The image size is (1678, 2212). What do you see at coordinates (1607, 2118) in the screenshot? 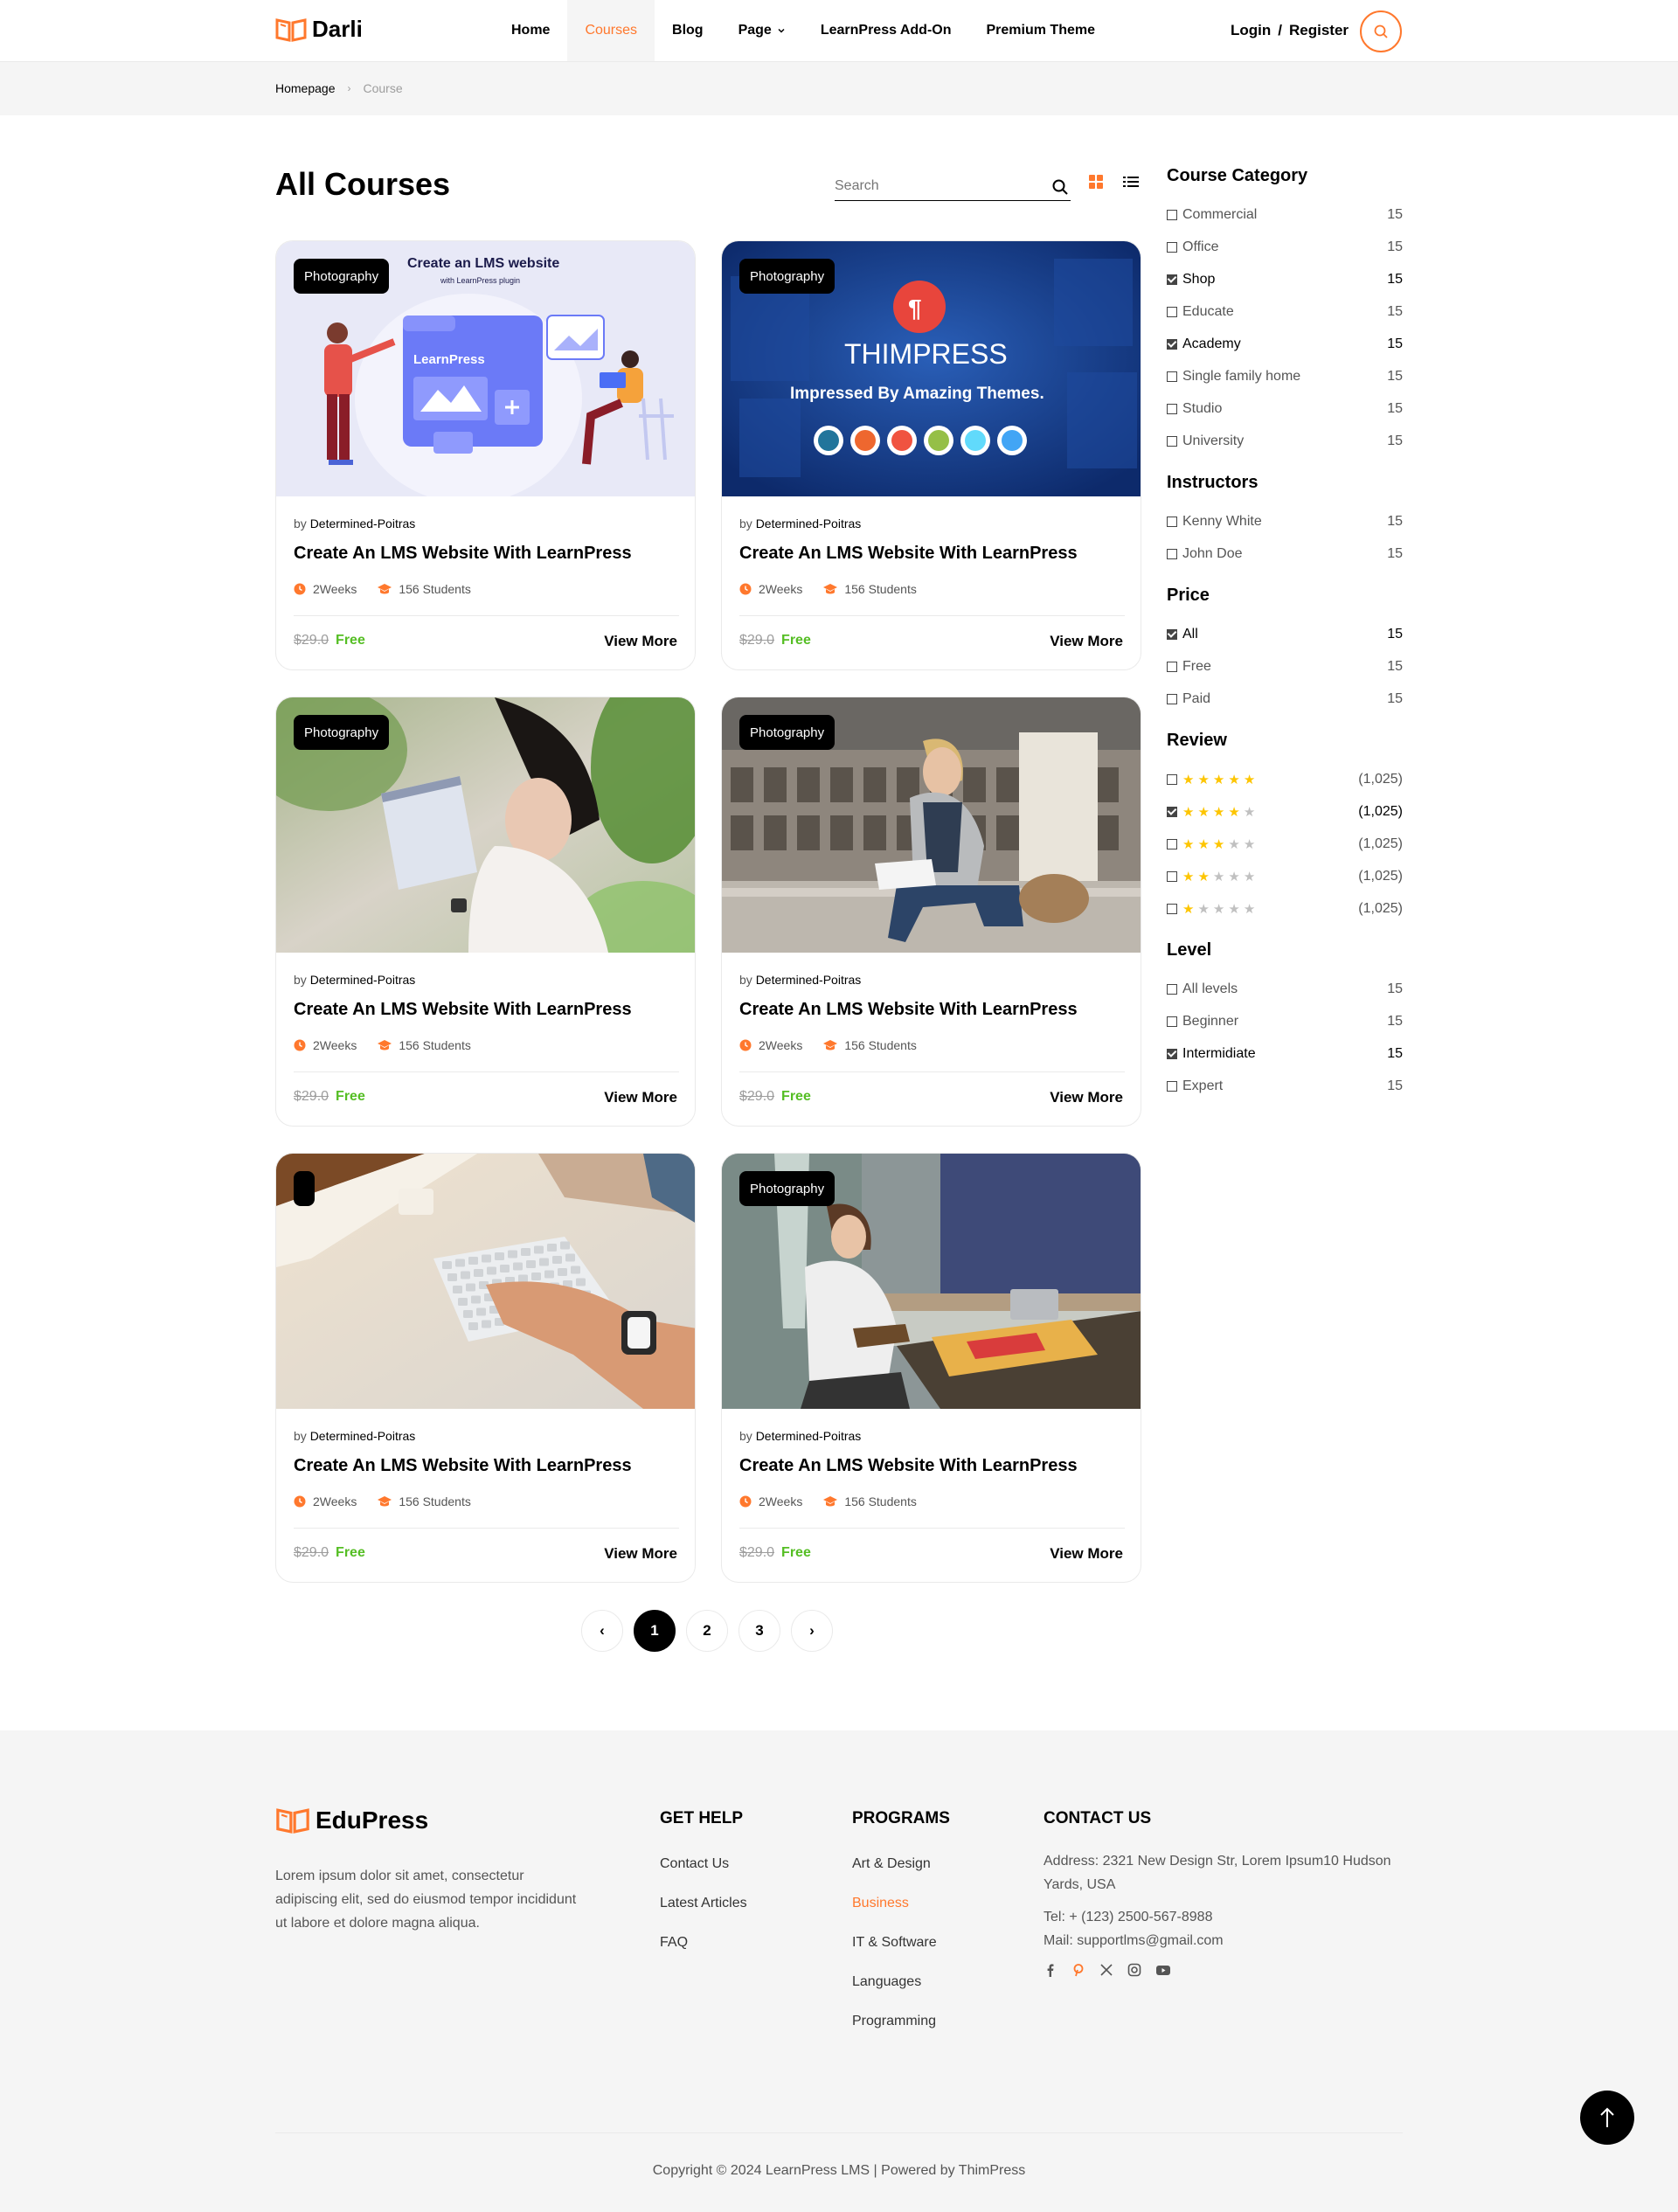
I see `back-to-top-button` at bounding box center [1607, 2118].